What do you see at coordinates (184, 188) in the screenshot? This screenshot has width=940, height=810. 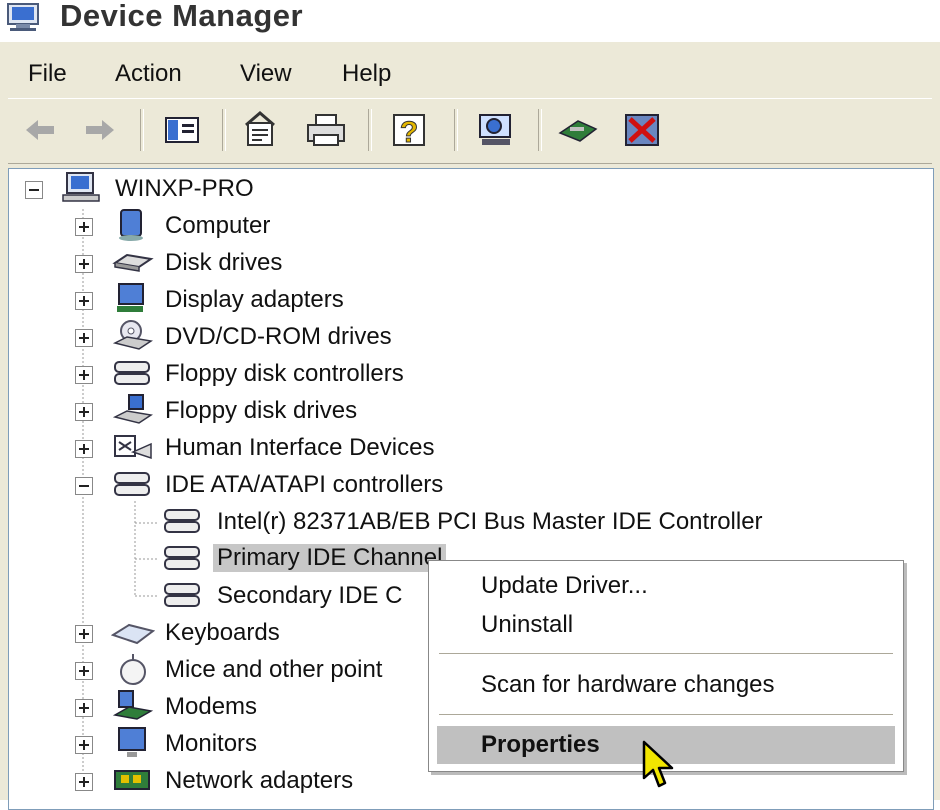 I see `tree-root-label: WINXP-PRO` at bounding box center [184, 188].